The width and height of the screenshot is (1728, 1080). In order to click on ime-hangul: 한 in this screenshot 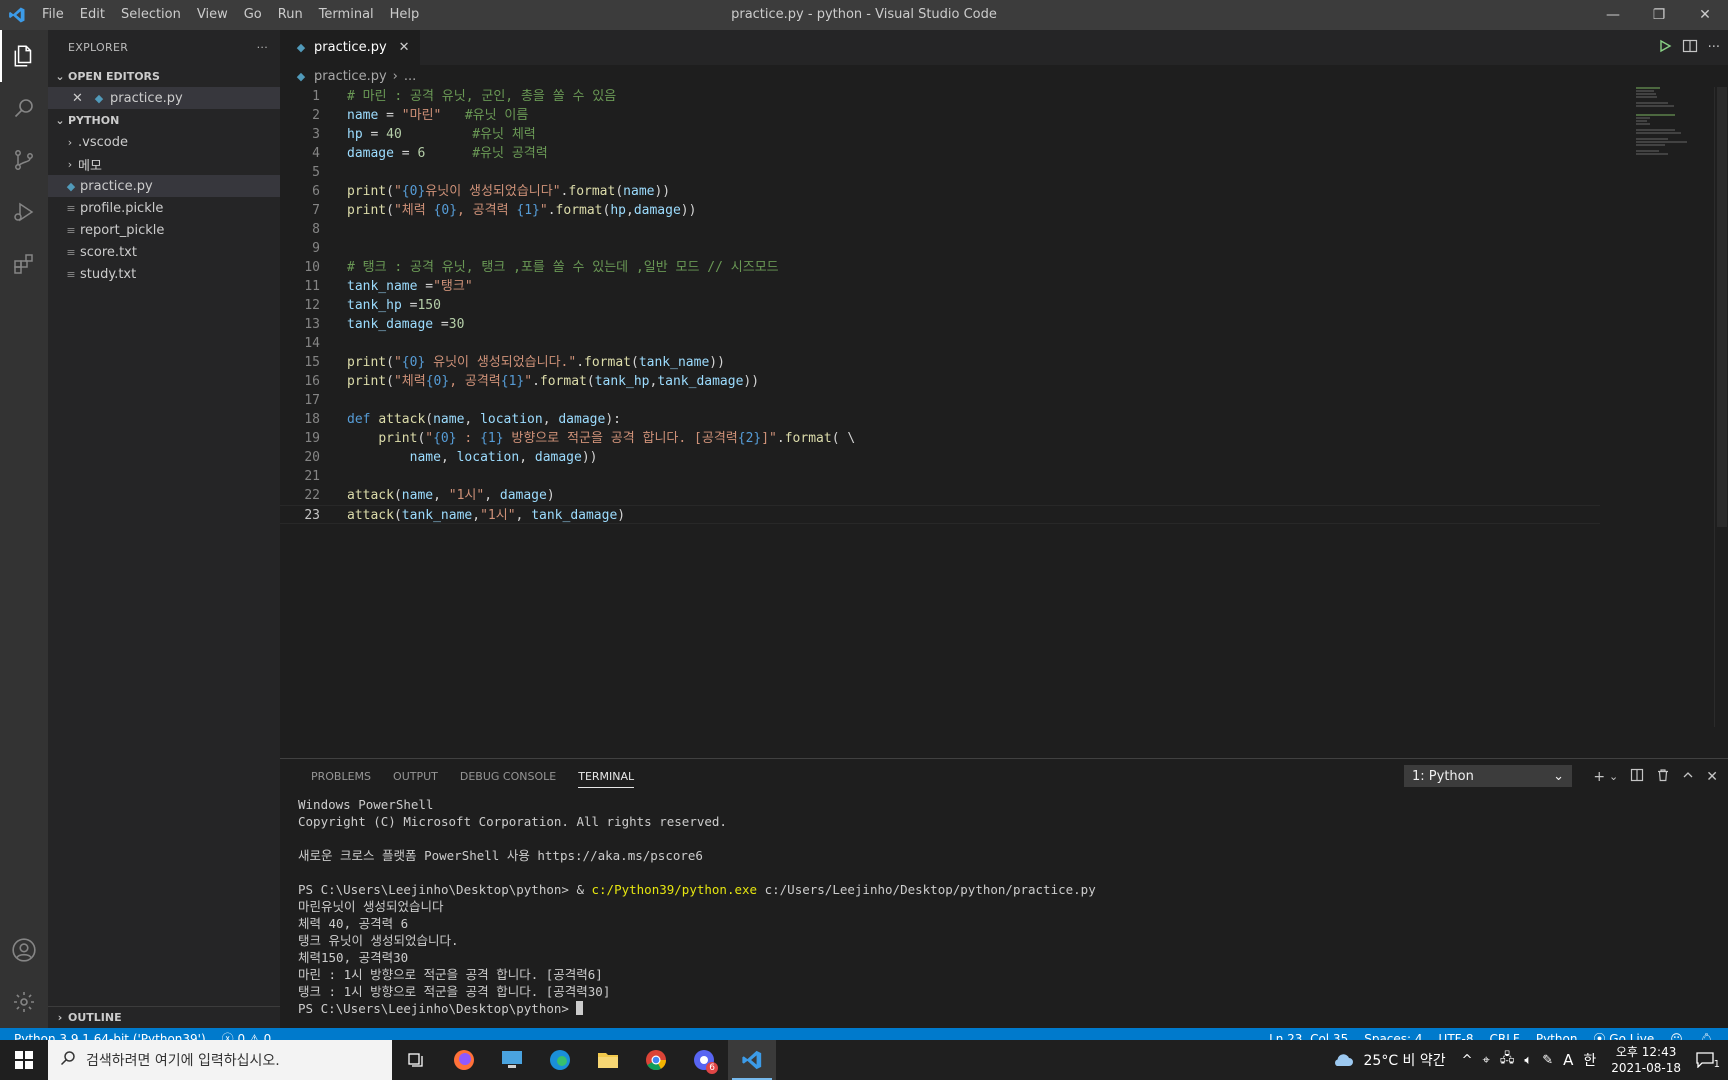, I will do `click(1589, 1060)`.